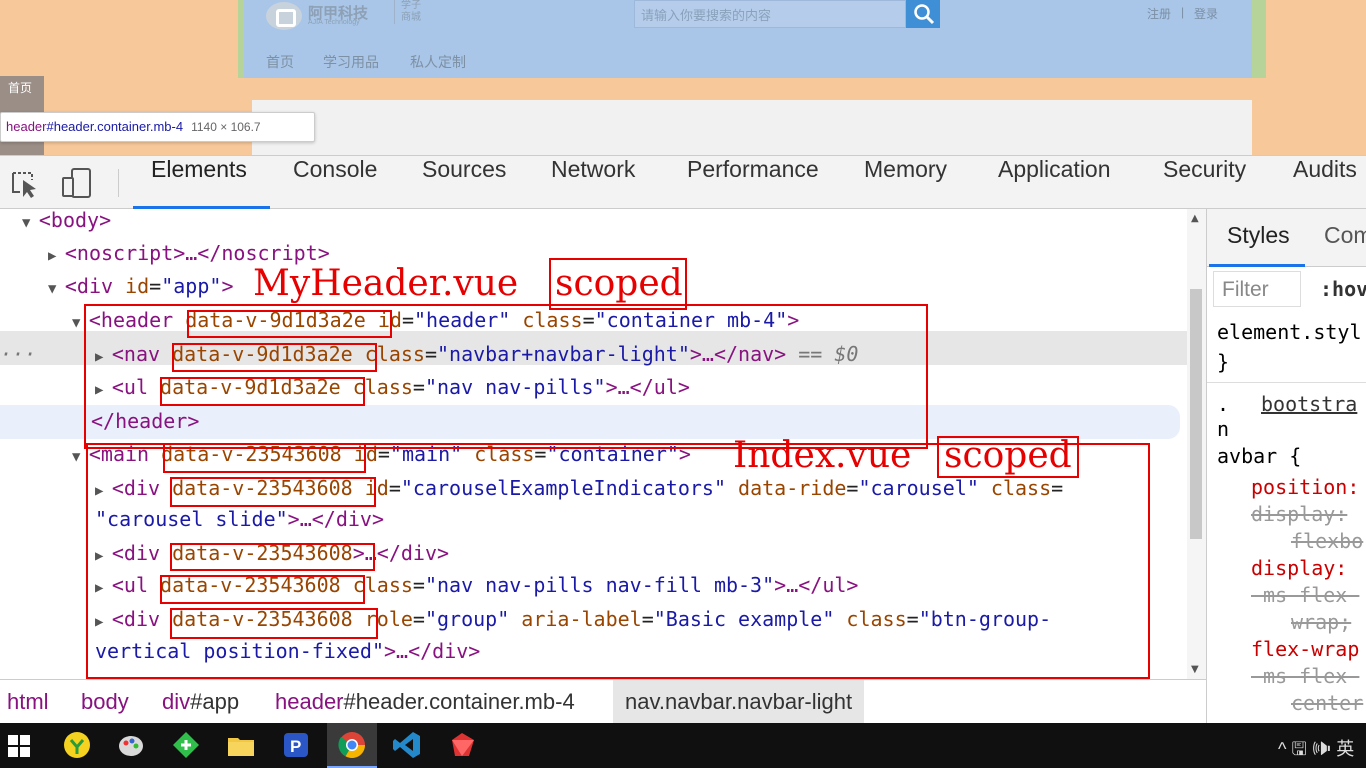 This screenshot has height=768, width=1366. I want to click on file-explorer-icon, so click(241, 745).